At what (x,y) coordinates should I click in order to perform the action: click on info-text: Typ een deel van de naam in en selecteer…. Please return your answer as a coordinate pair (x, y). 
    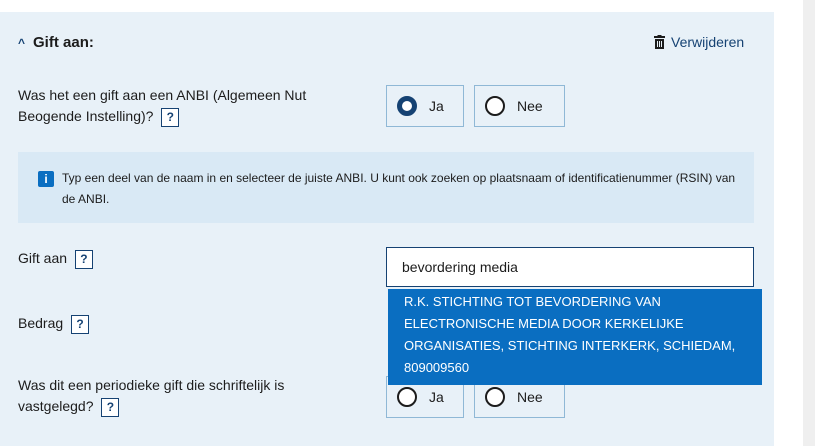
    Looking at the image, I should click on (399, 188).